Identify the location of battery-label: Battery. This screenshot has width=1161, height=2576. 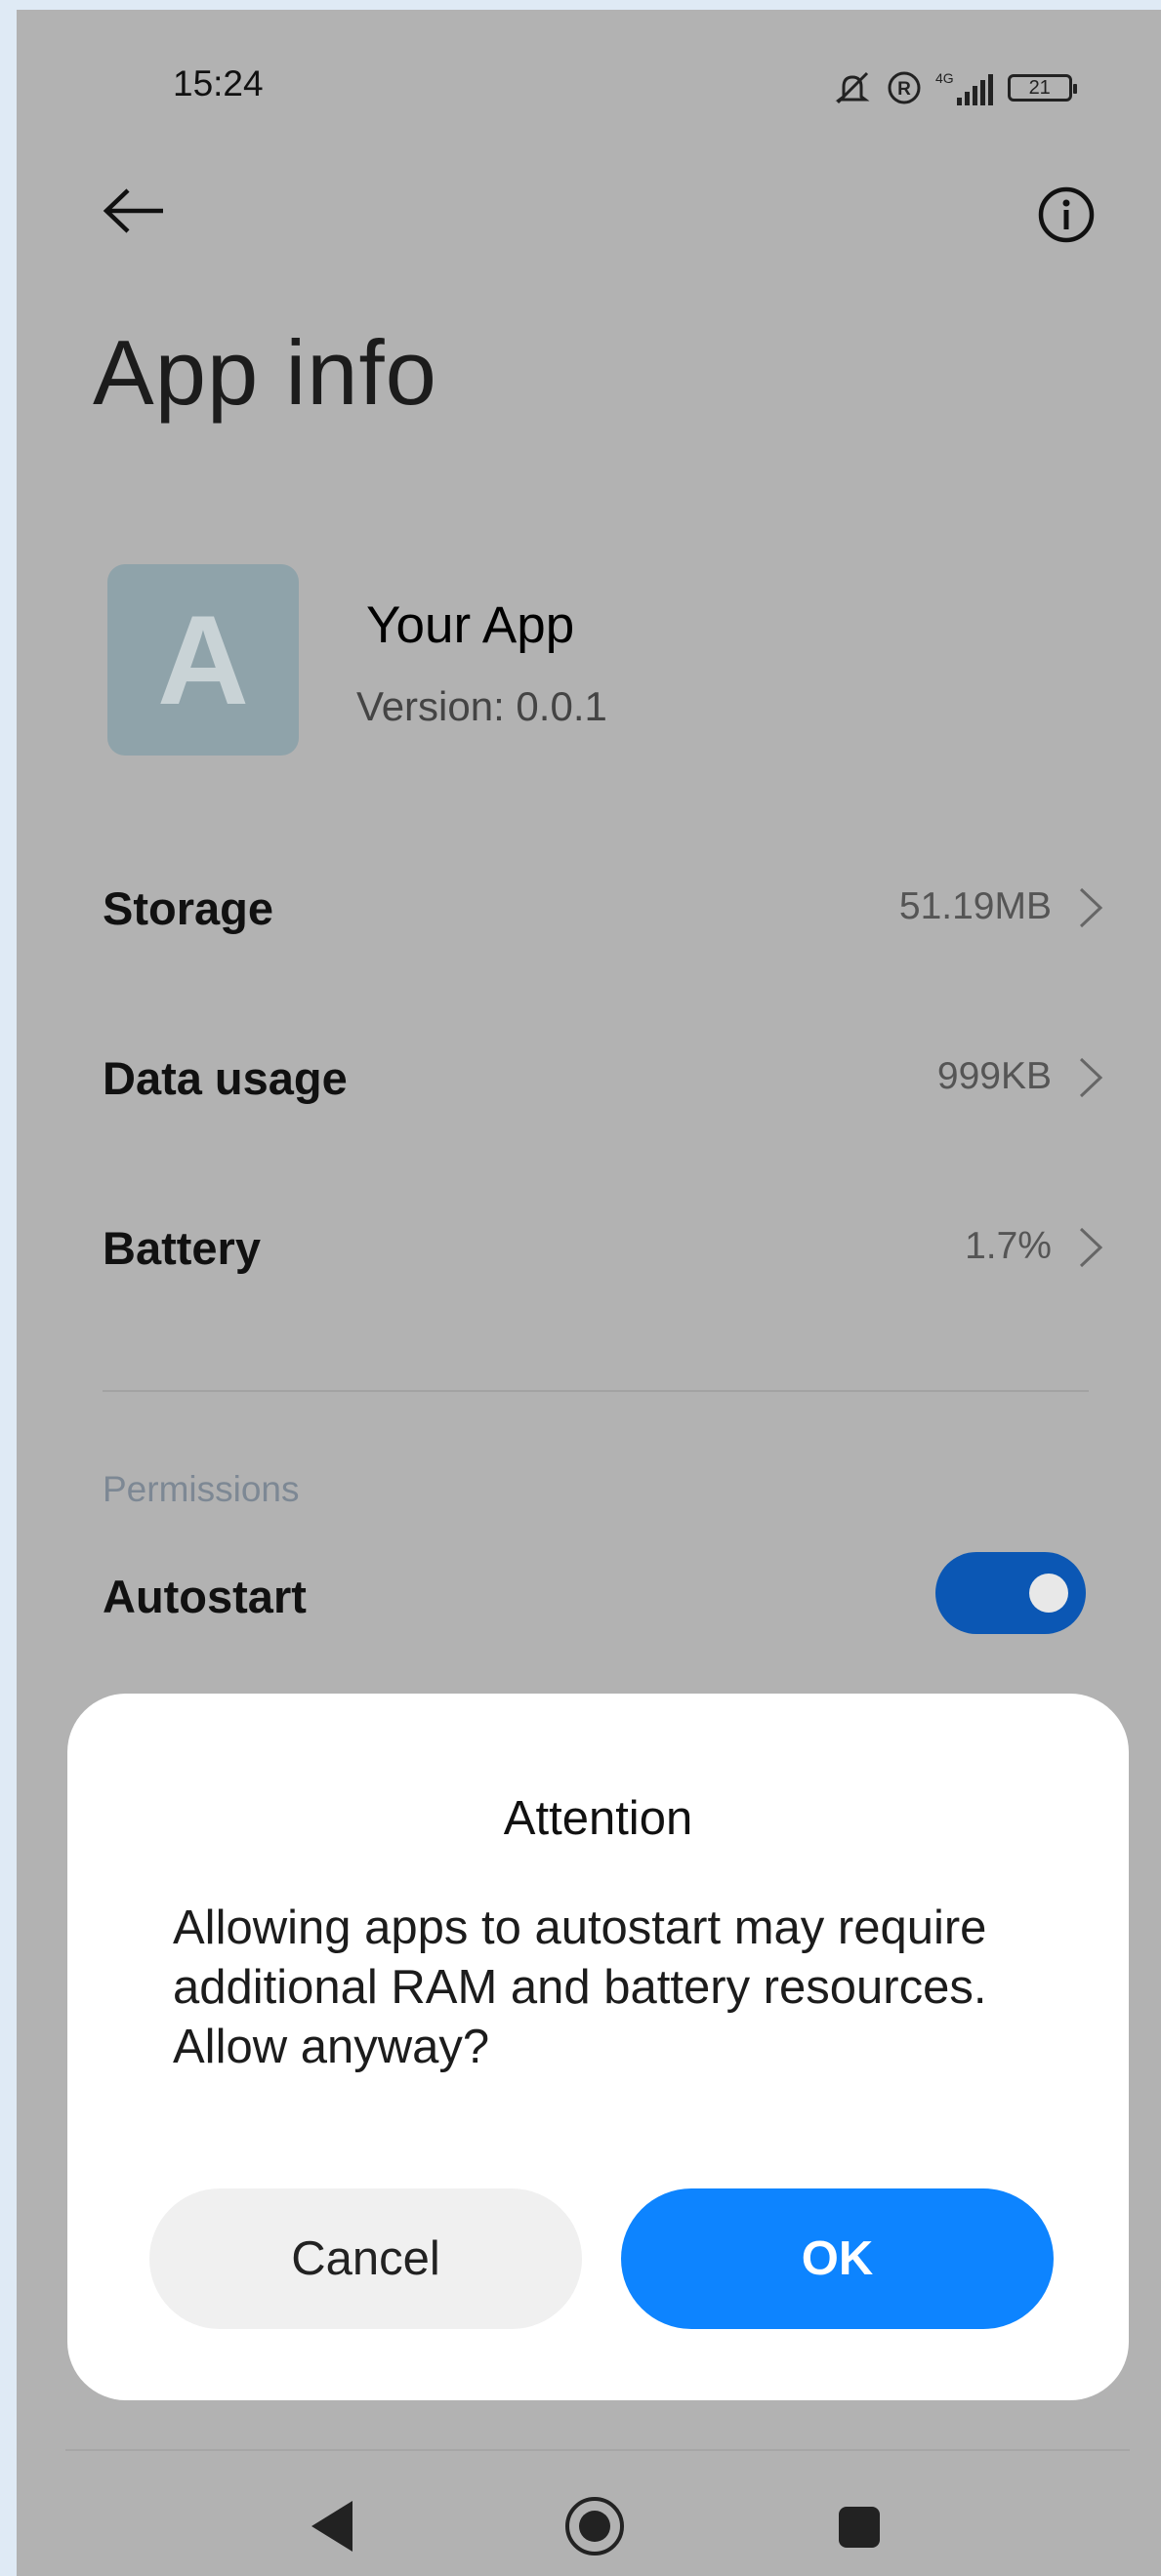
(182, 1248).